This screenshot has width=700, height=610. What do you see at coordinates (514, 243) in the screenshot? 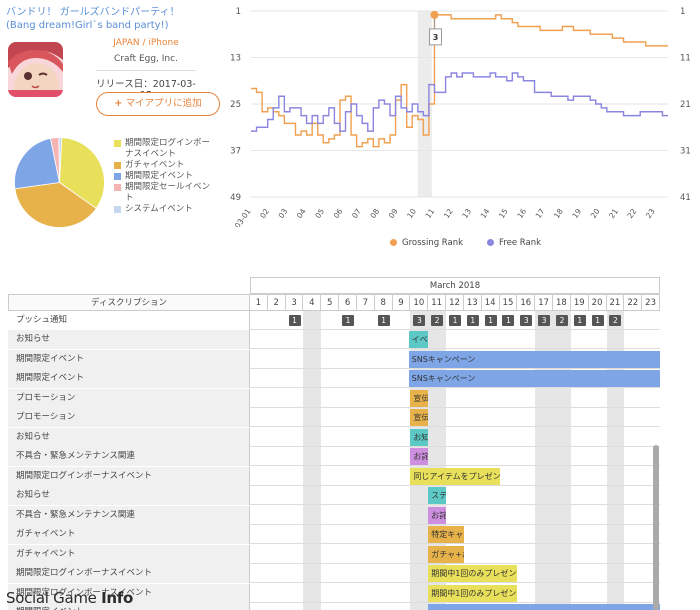
I see `legend-free: Free Rank` at bounding box center [514, 243].